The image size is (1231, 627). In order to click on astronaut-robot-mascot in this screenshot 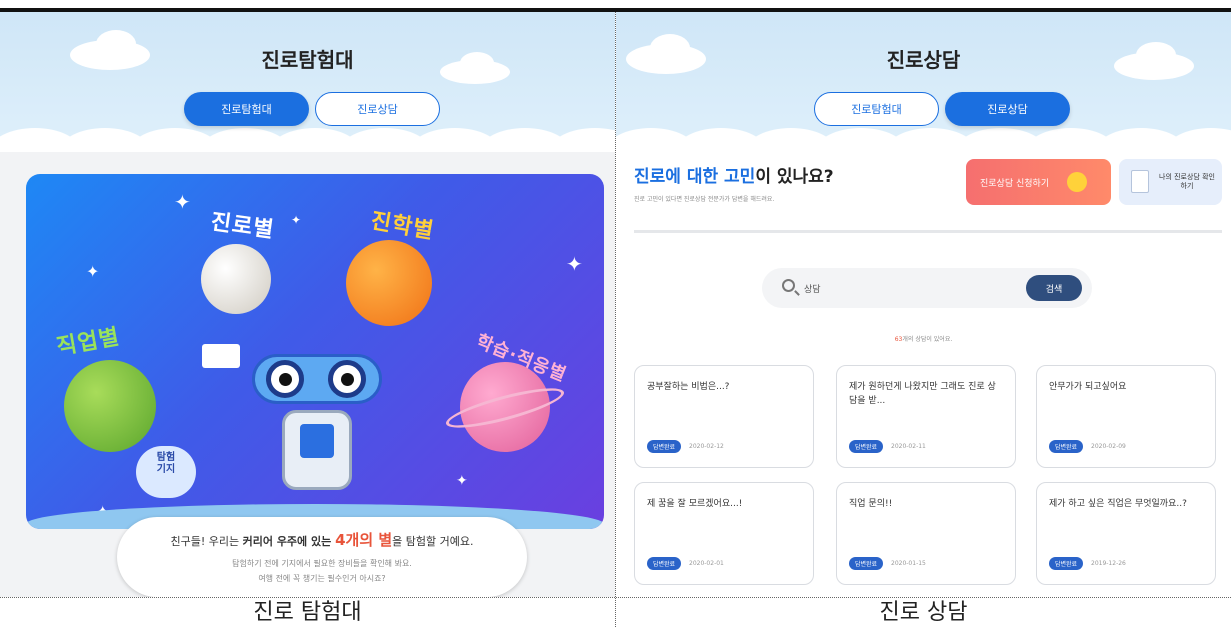, I will do `click(322, 416)`.